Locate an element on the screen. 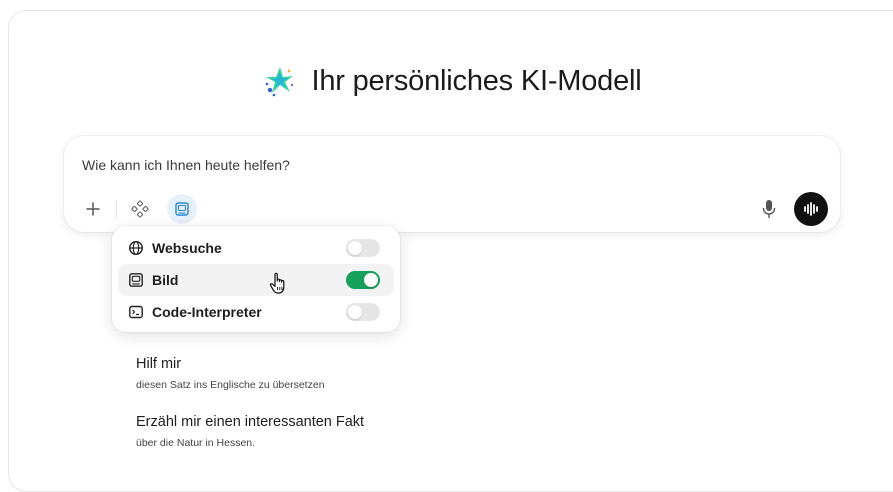  add-button is located at coordinates (93, 209).